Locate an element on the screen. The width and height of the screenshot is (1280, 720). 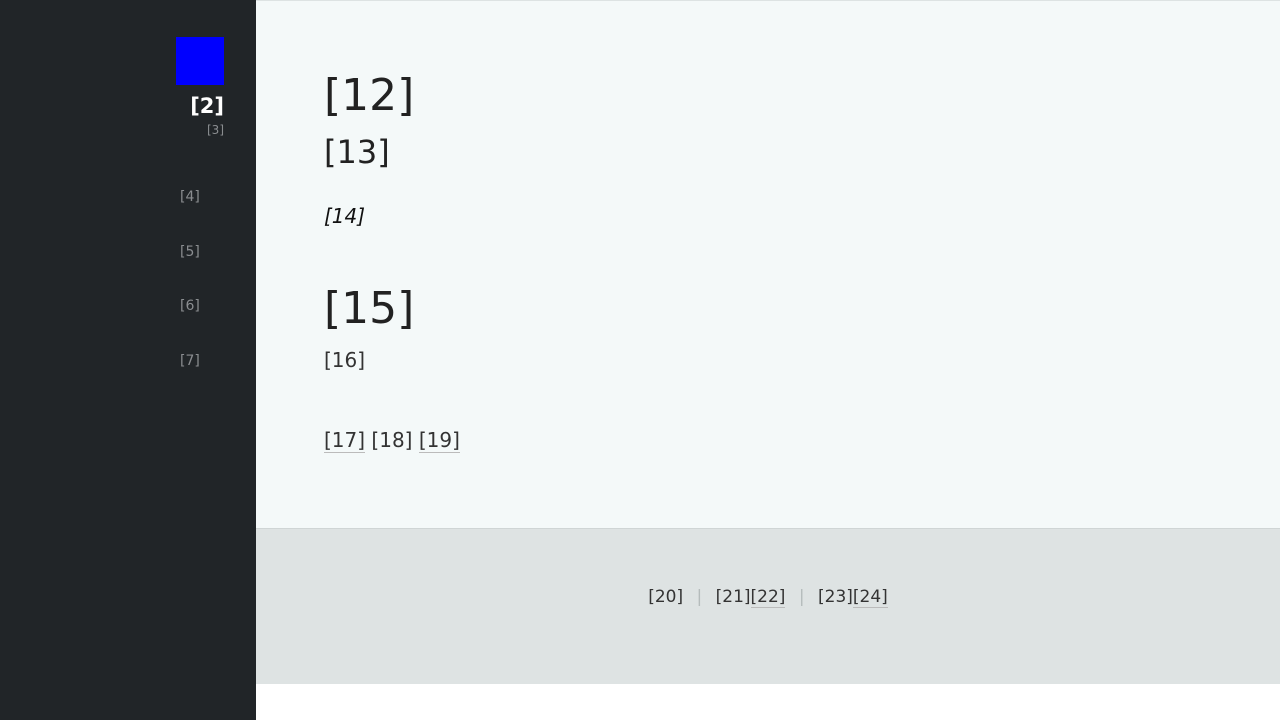
sidebar-item-3: [6] is located at coordinates (190, 322).